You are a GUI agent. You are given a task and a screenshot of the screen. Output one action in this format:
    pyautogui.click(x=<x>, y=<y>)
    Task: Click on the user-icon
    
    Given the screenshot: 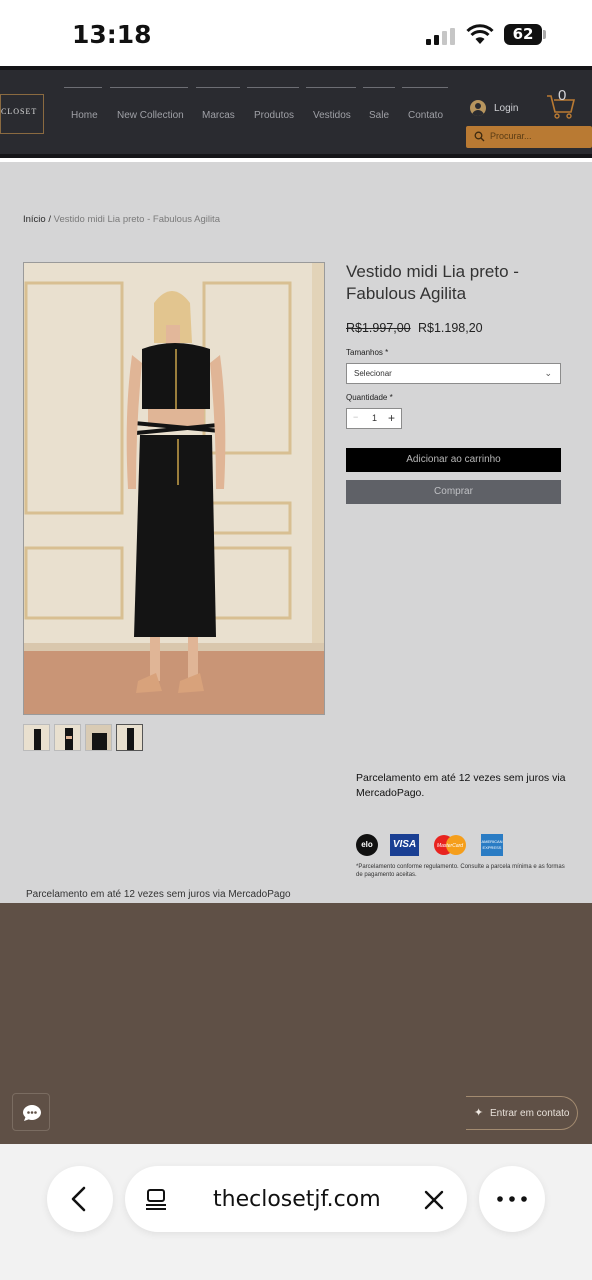 What is the action you would take?
    pyautogui.click(x=478, y=108)
    